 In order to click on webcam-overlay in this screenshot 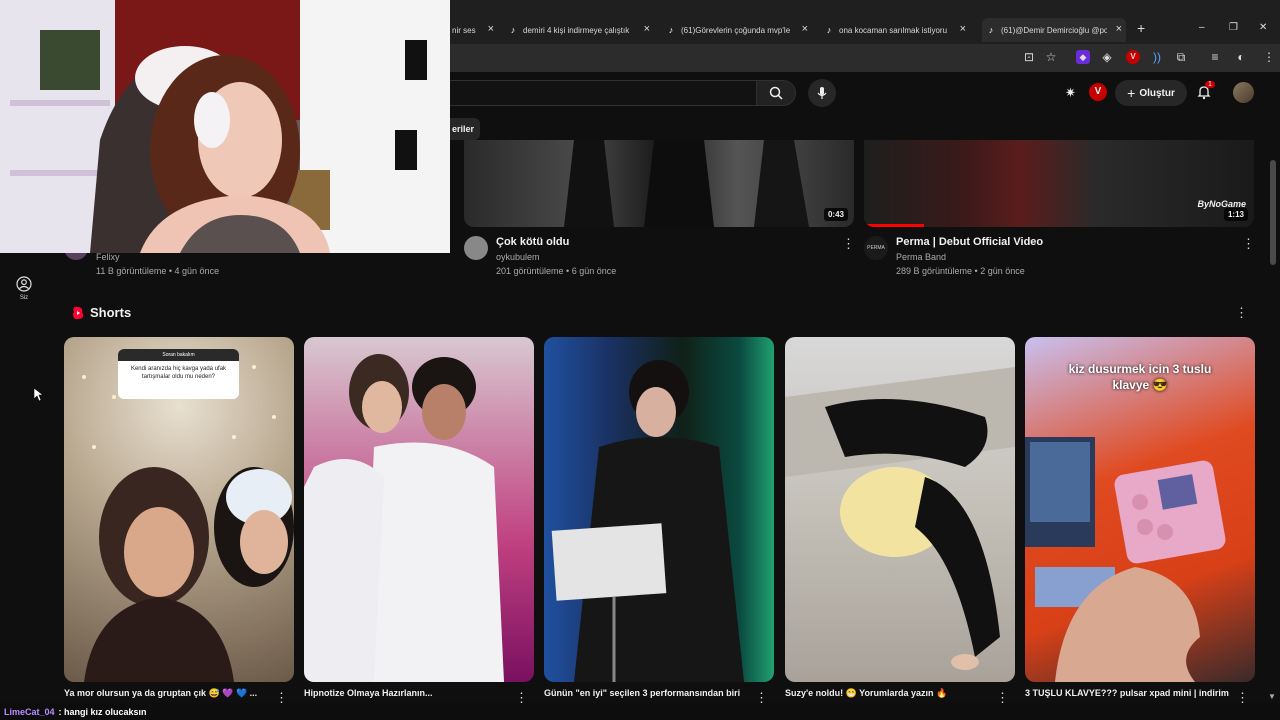, I will do `click(225, 126)`.